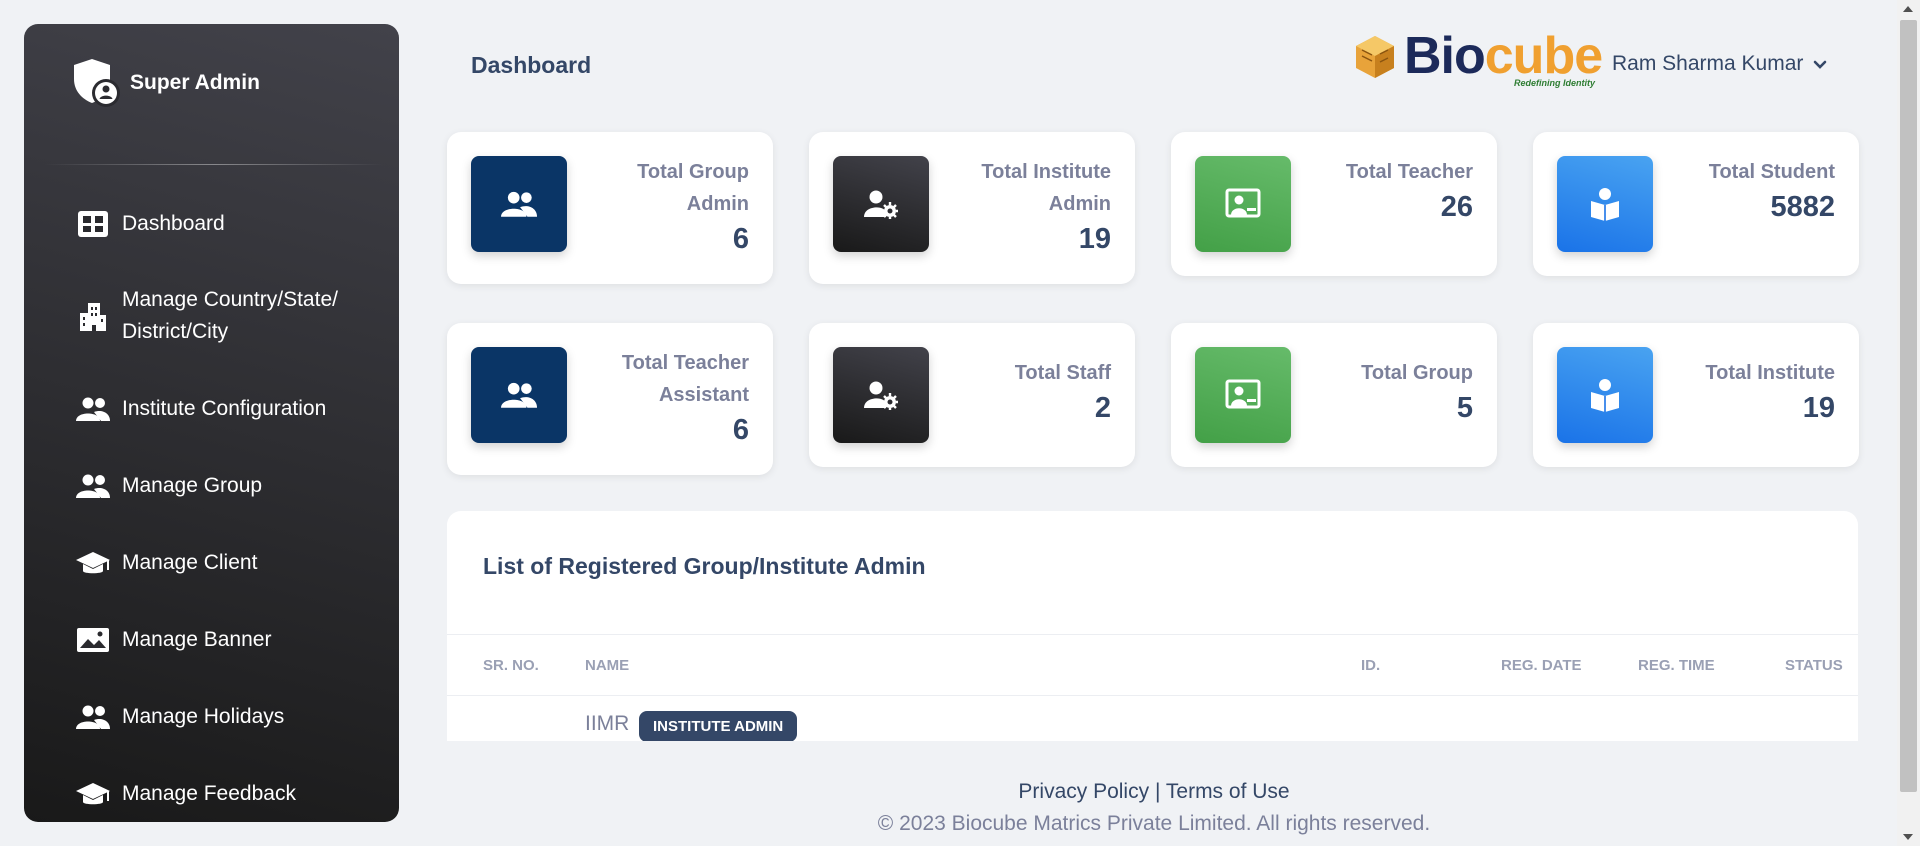 The height and width of the screenshot is (846, 1920). I want to click on sidebar-item-manage-banner: Manage Banner, so click(211, 639).